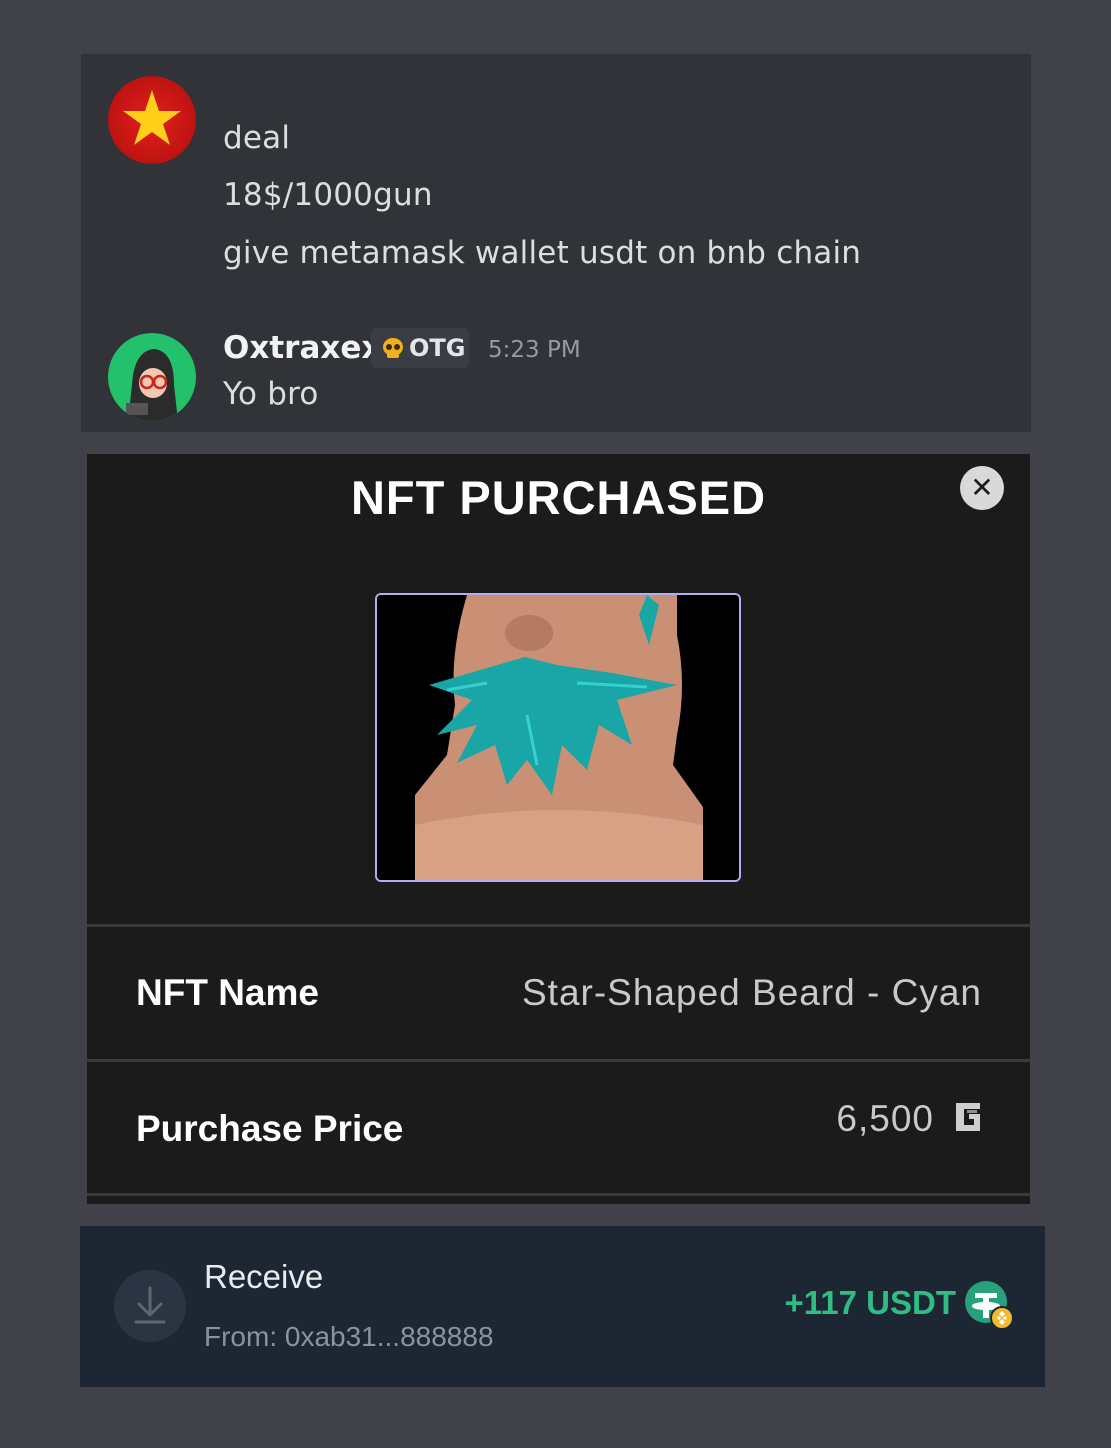 This screenshot has width=1111, height=1448. I want to click on role-tag: OTG, so click(420, 348).